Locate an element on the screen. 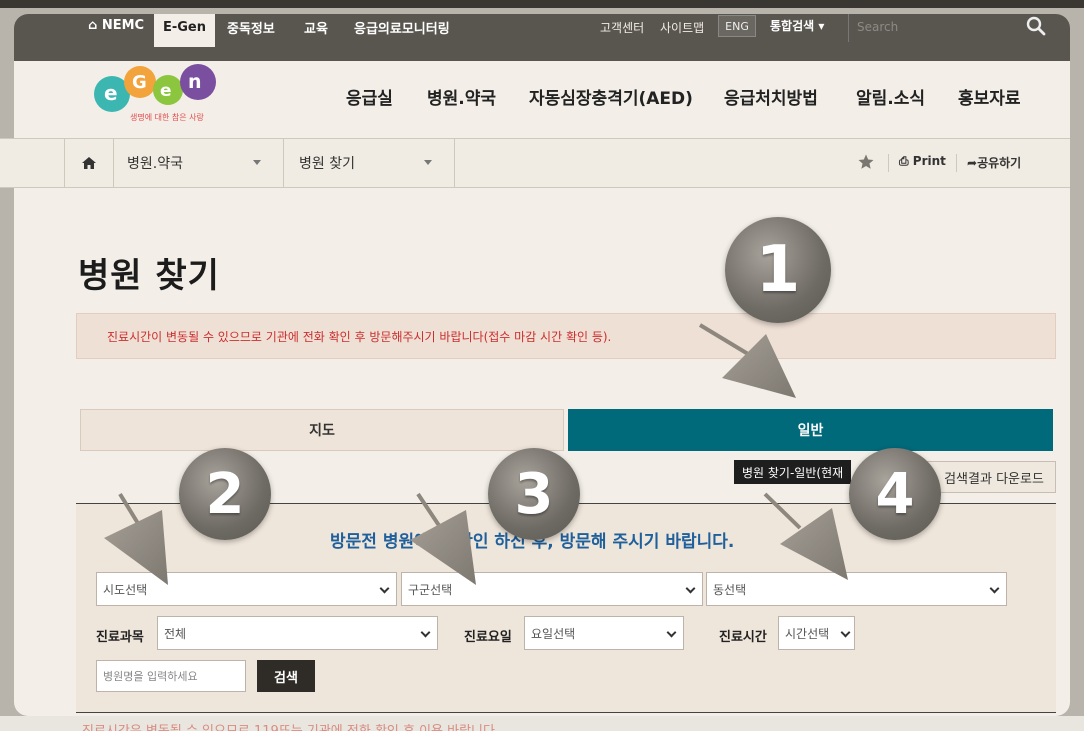  time-label: 진료시간 is located at coordinates (743, 637).